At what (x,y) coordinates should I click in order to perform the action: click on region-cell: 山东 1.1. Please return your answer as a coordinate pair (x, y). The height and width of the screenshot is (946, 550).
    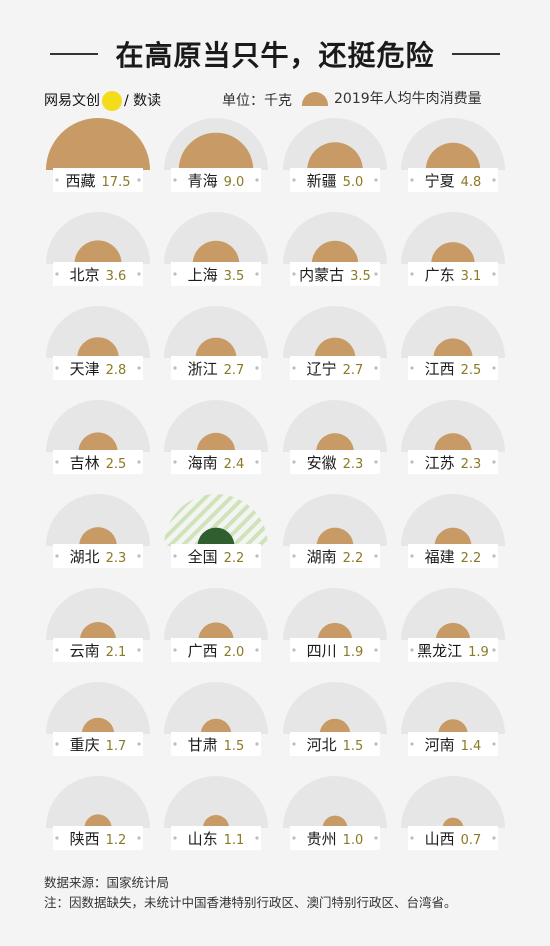
    Looking at the image, I should click on (216, 813).